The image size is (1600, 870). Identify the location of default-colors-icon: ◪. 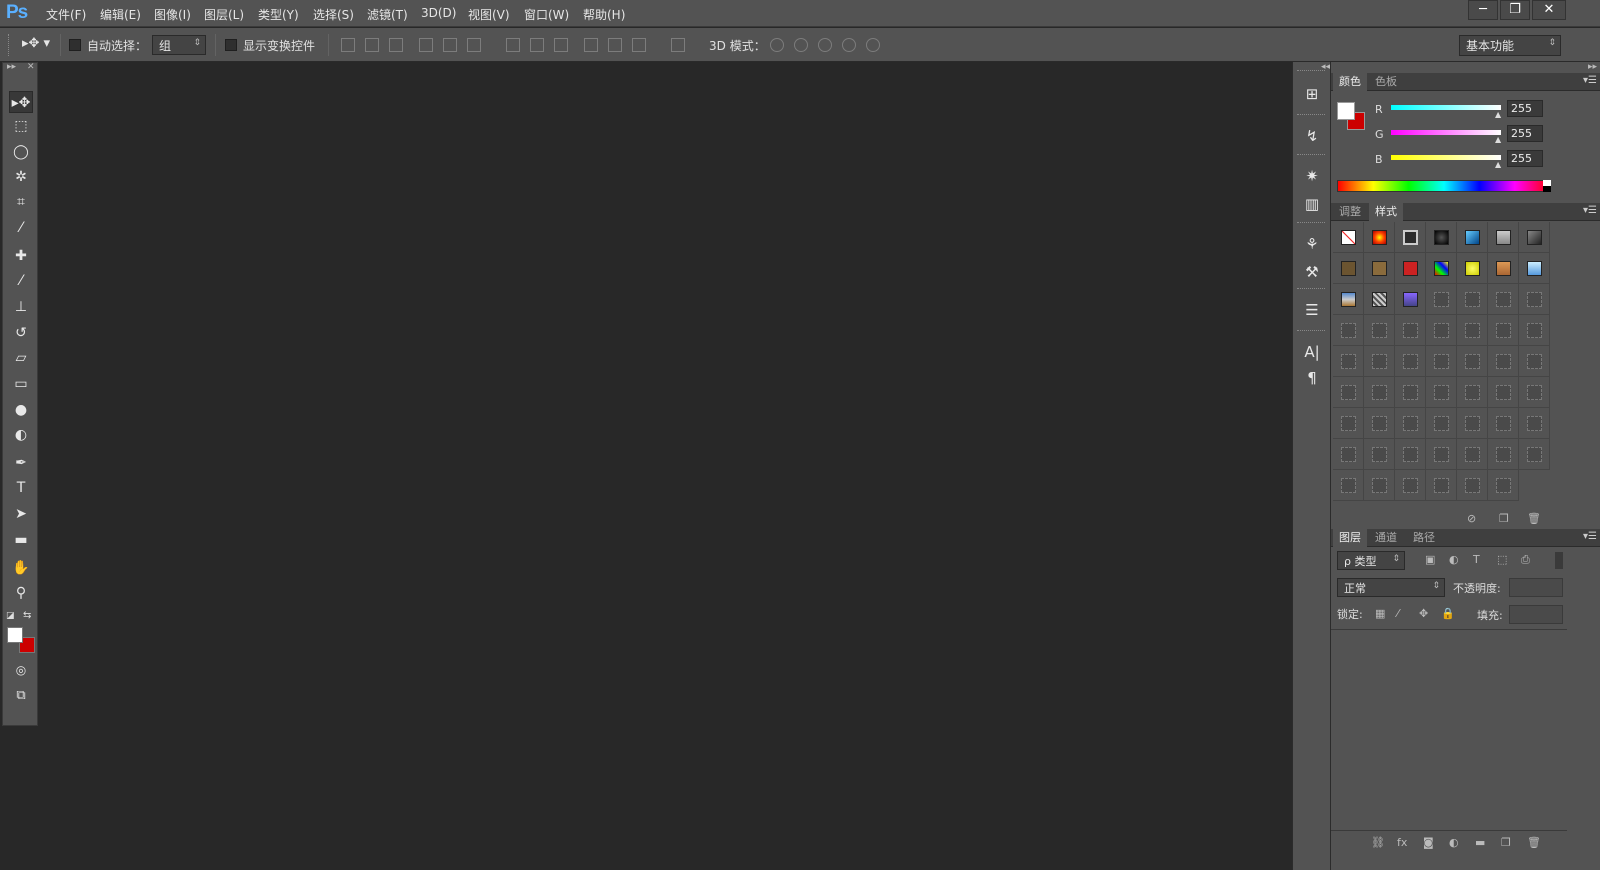
(10, 616).